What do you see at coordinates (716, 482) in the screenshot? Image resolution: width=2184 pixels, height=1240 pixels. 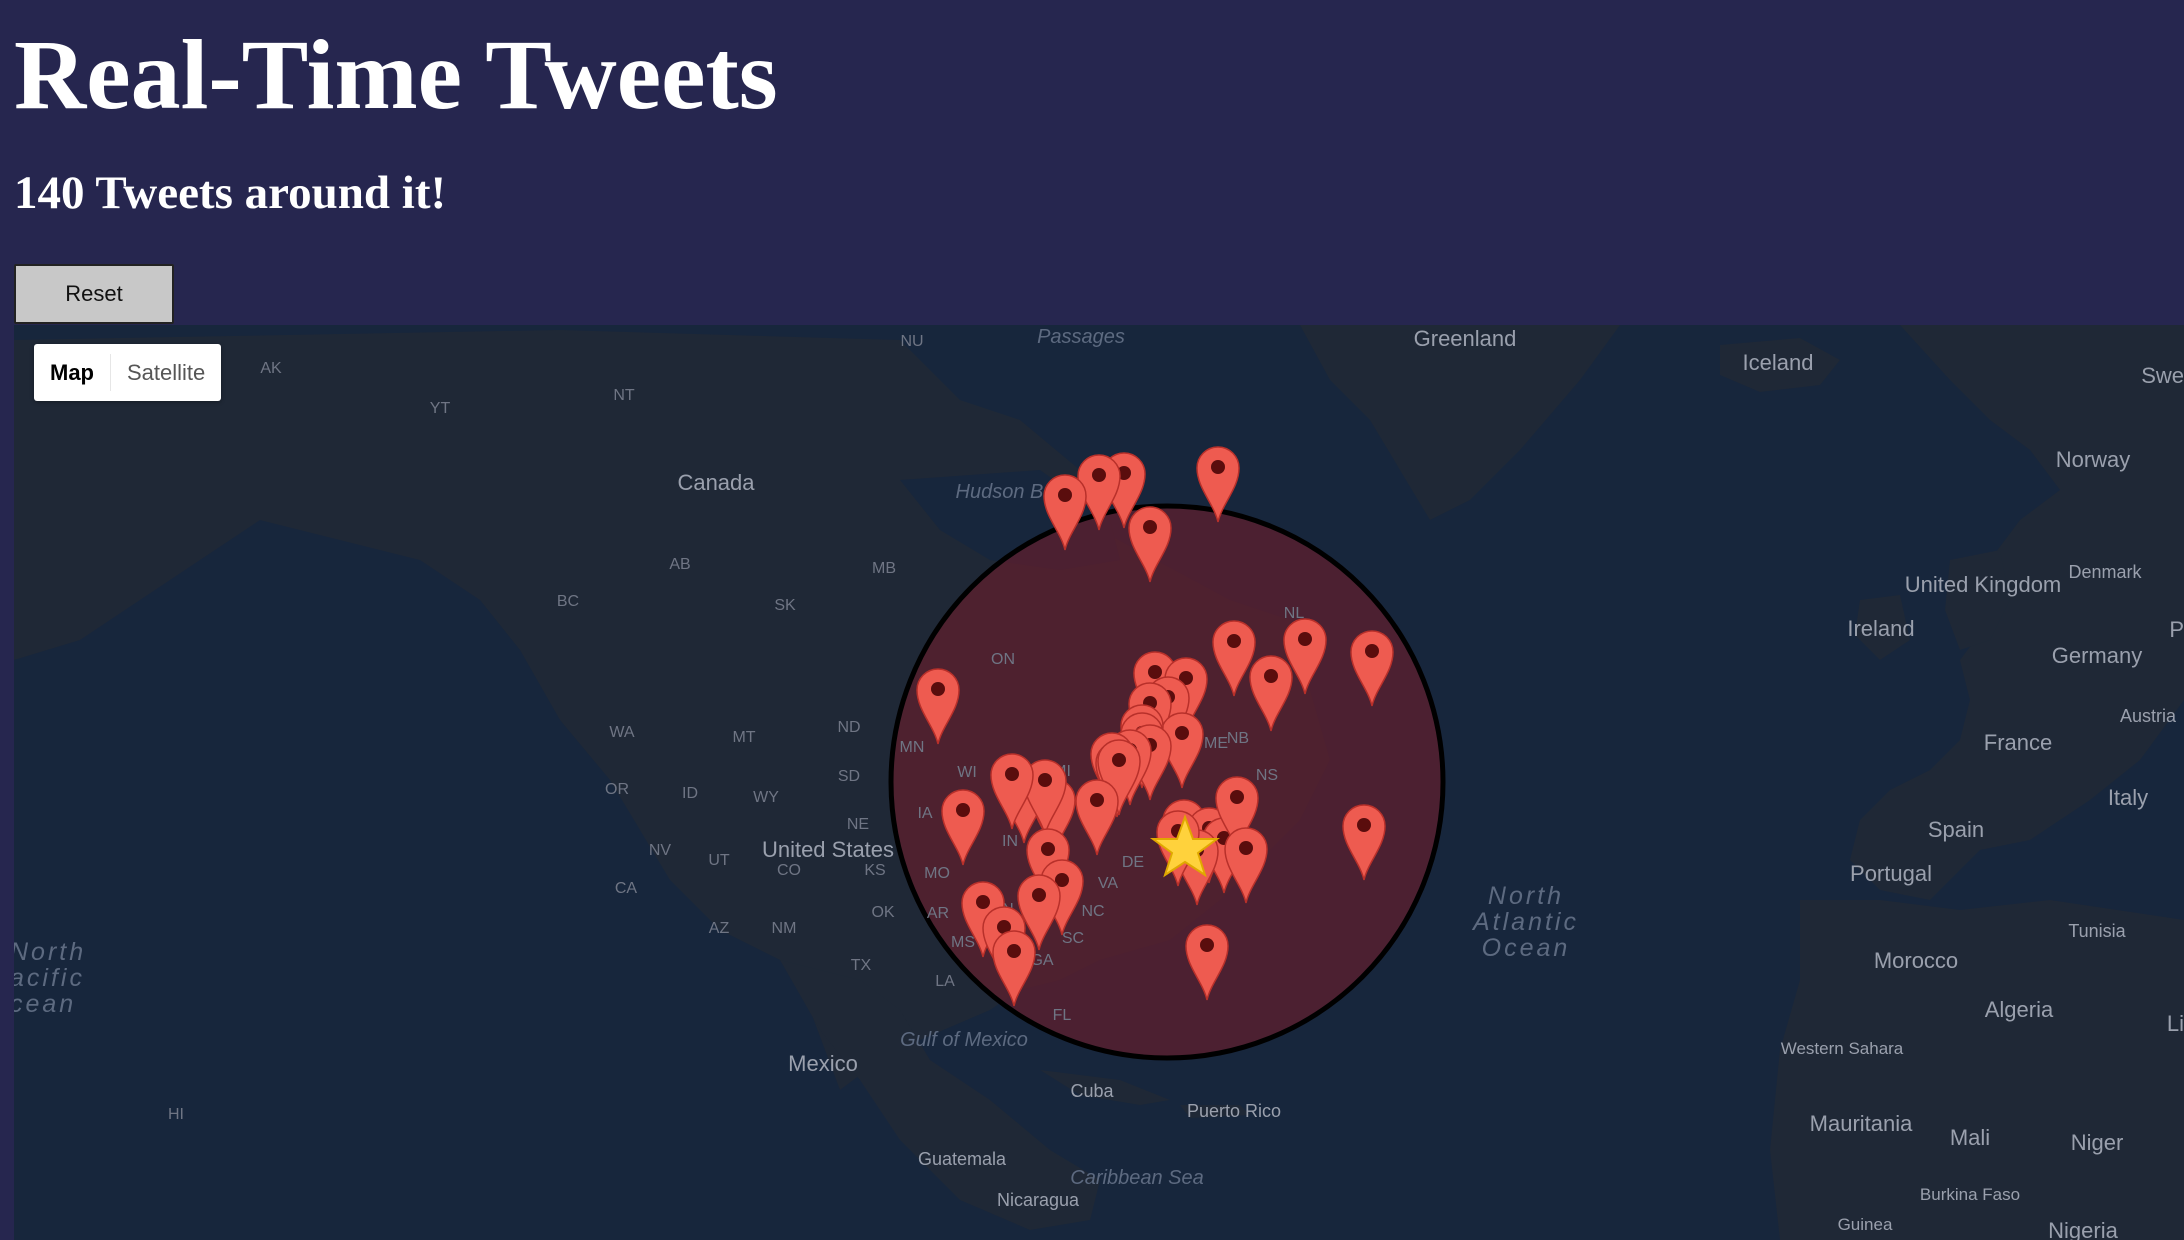 I see `map-label: Canada` at bounding box center [716, 482].